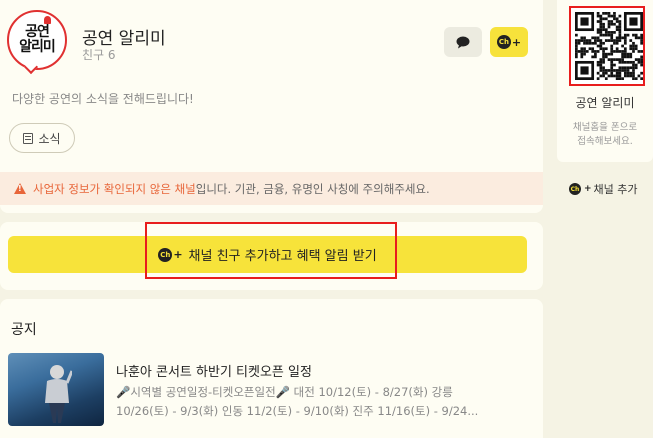 Image resolution: width=653 pixels, height=438 pixels. What do you see at coordinates (312, 188) in the screenshot?
I see `warning-text: 입니다. 기관, 금융, 유명인 사칭에 주의해주세요.` at bounding box center [312, 188].